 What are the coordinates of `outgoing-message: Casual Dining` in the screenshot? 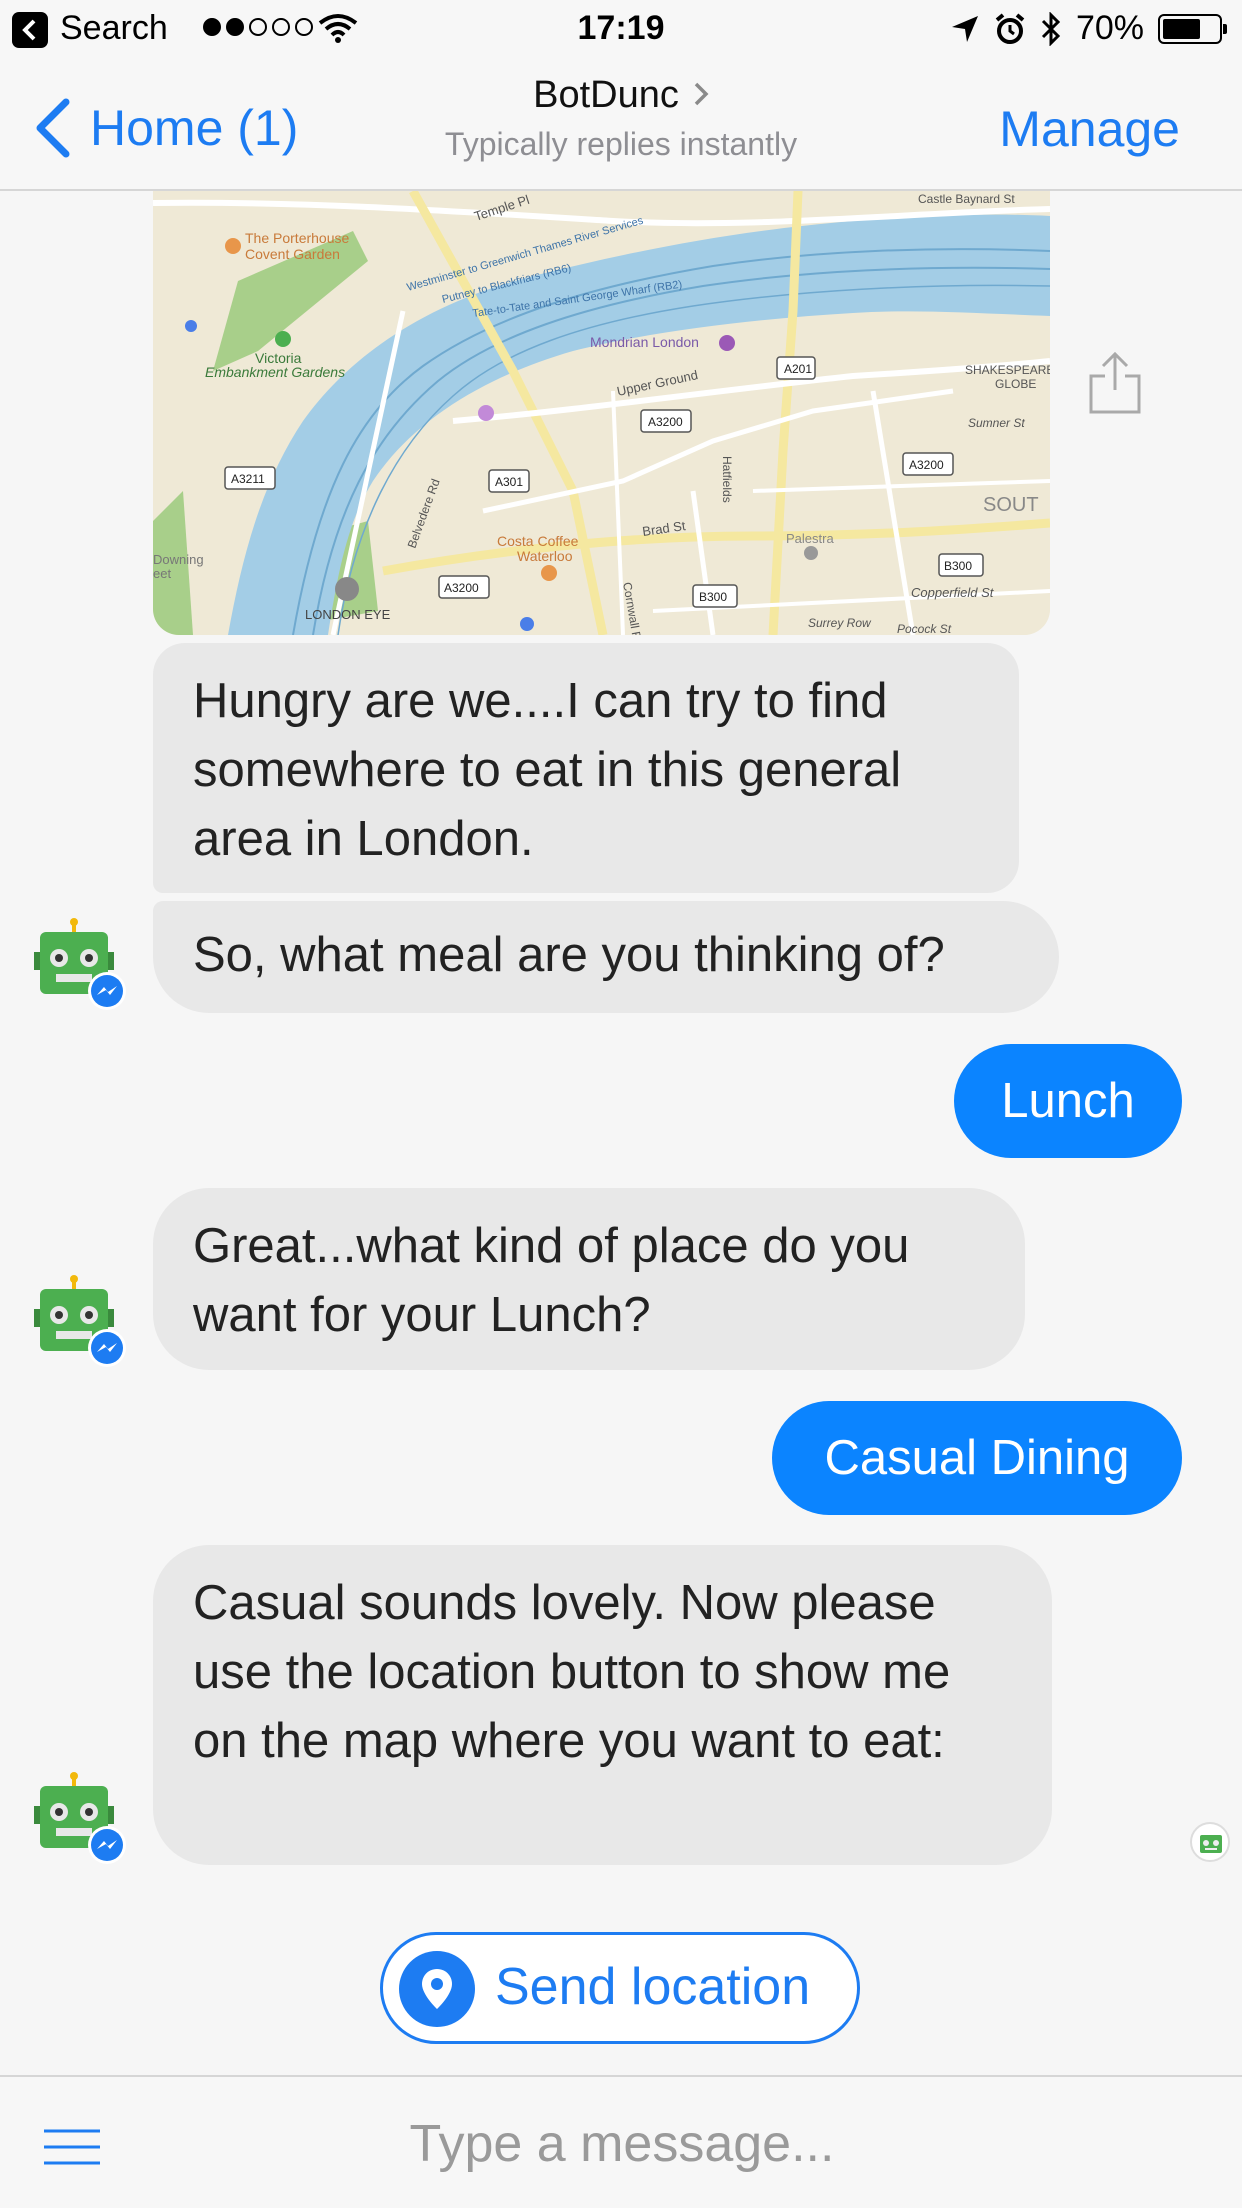 It's located at (977, 1458).